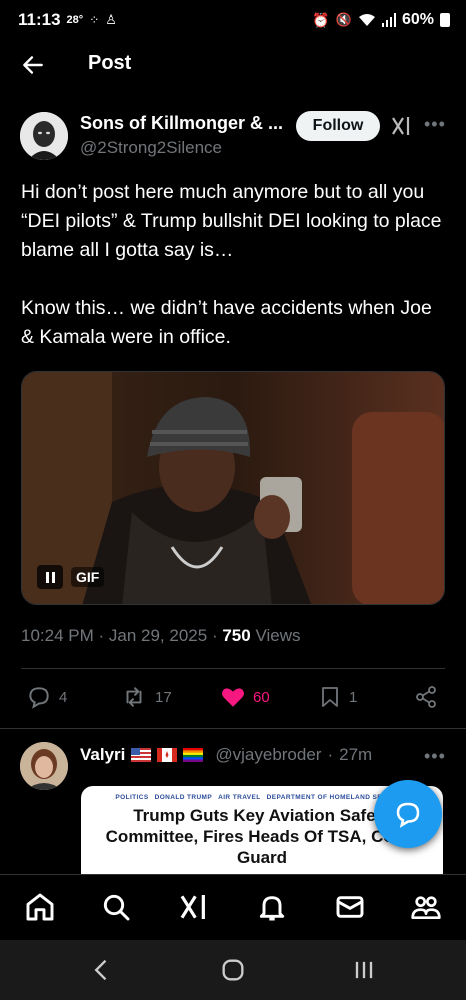 This screenshot has width=466, height=1000. Describe the element at coordinates (435, 756) in the screenshot. I see `reply-more-options-icon: •••` at that location.